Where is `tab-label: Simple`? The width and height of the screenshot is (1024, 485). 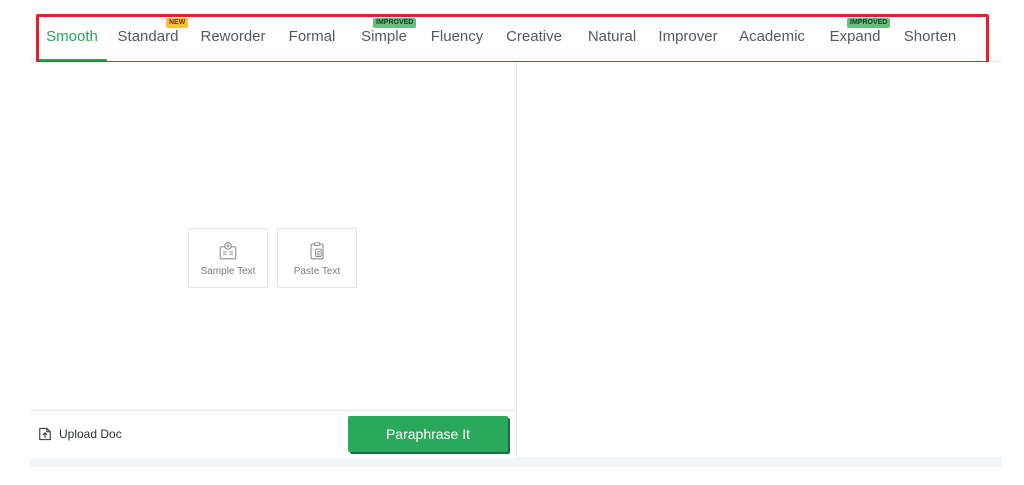
tab-label: Simple is located at coordinates (384, 36).